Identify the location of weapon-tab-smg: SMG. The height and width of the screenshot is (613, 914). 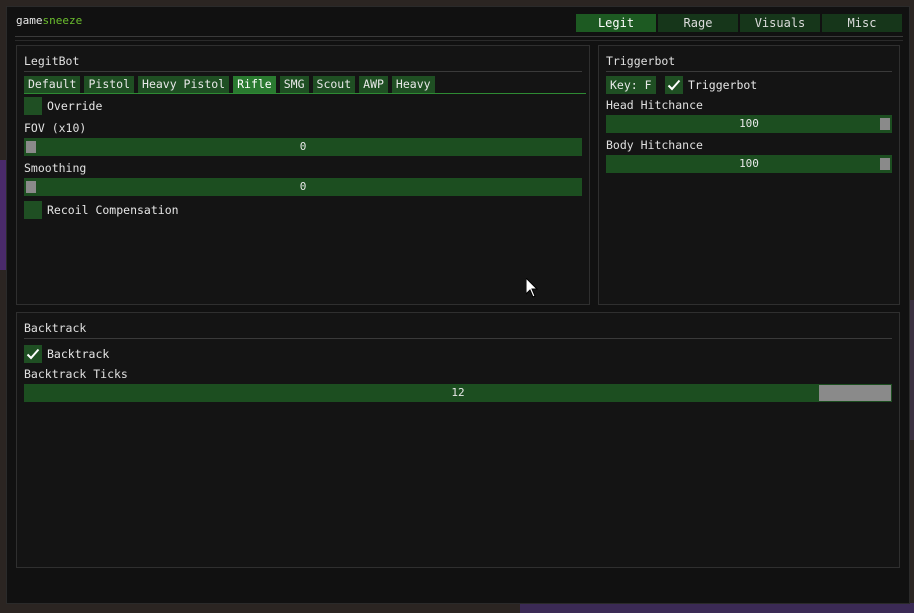
(294, 84).